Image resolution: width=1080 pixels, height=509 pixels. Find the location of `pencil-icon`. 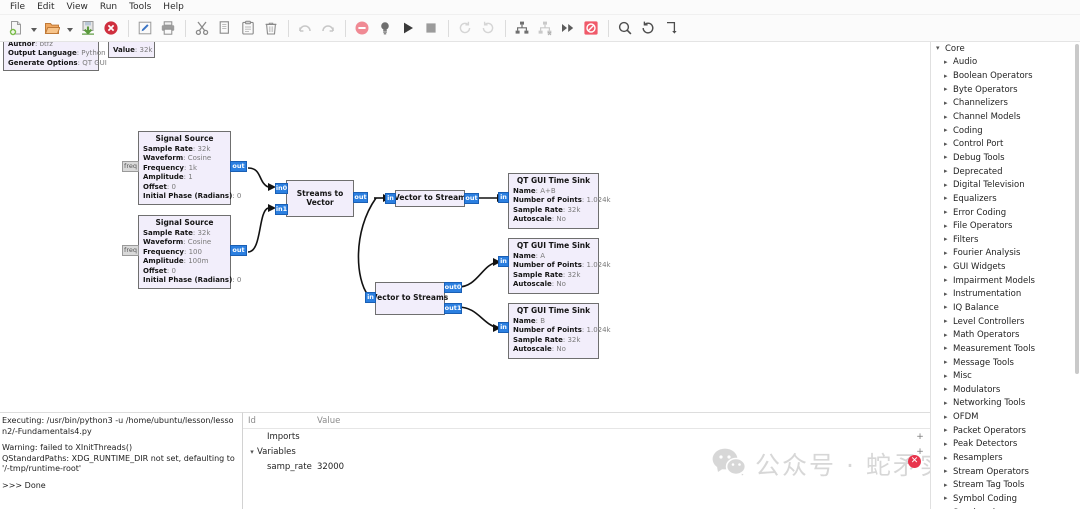

pencil-icon is located at coordinates (145, 28).